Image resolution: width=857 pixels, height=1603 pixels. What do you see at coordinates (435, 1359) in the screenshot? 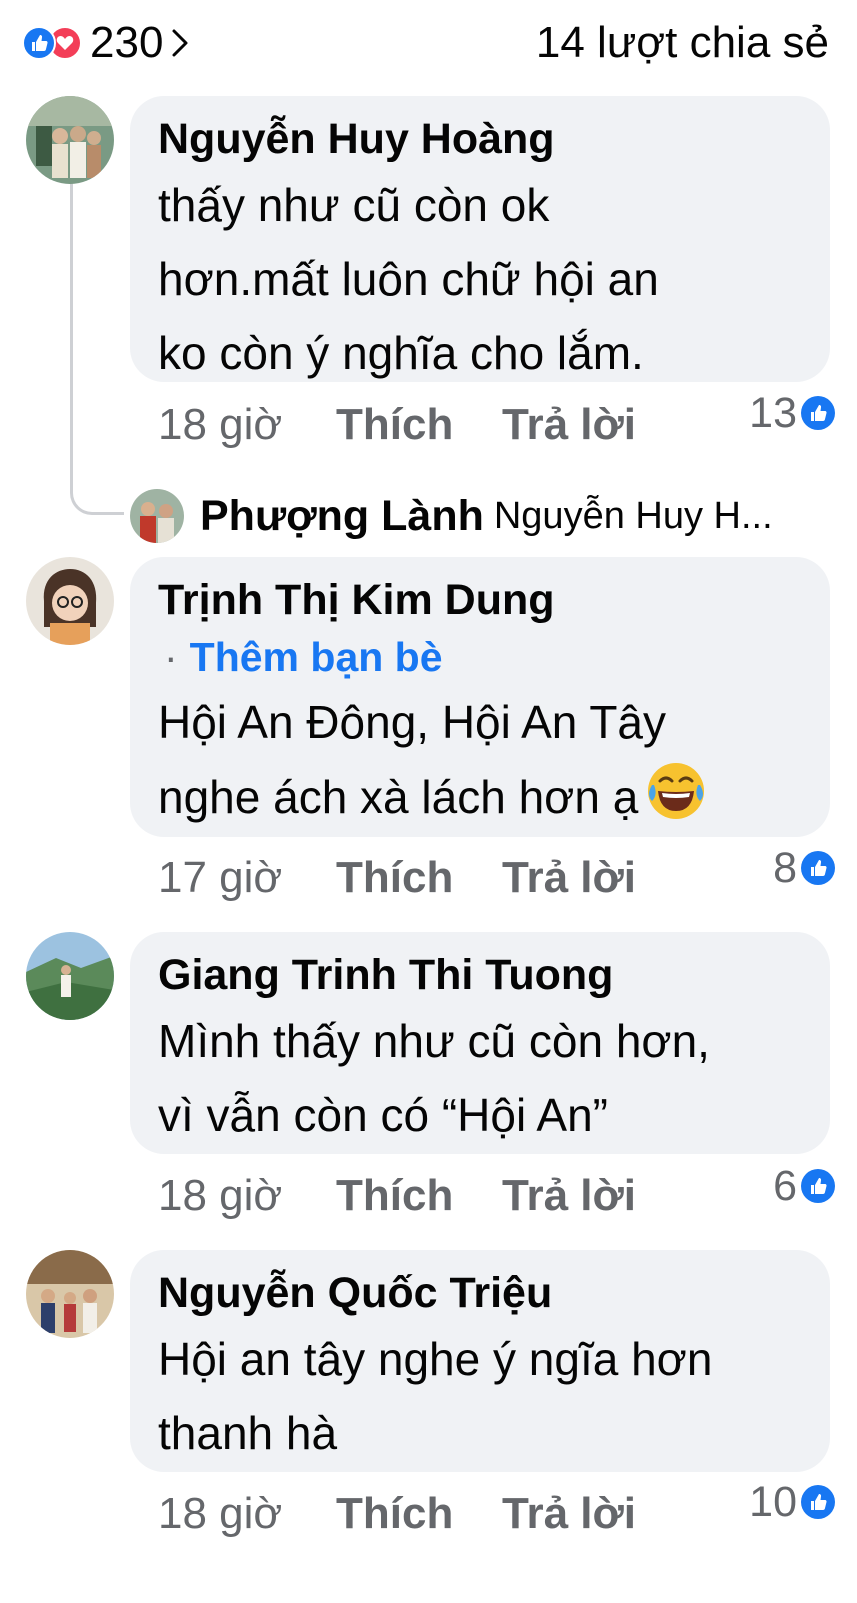
I see `comment-text-line: Hội an tây nghe ý ngĩa hơn` at bounding box center [435, 1359].